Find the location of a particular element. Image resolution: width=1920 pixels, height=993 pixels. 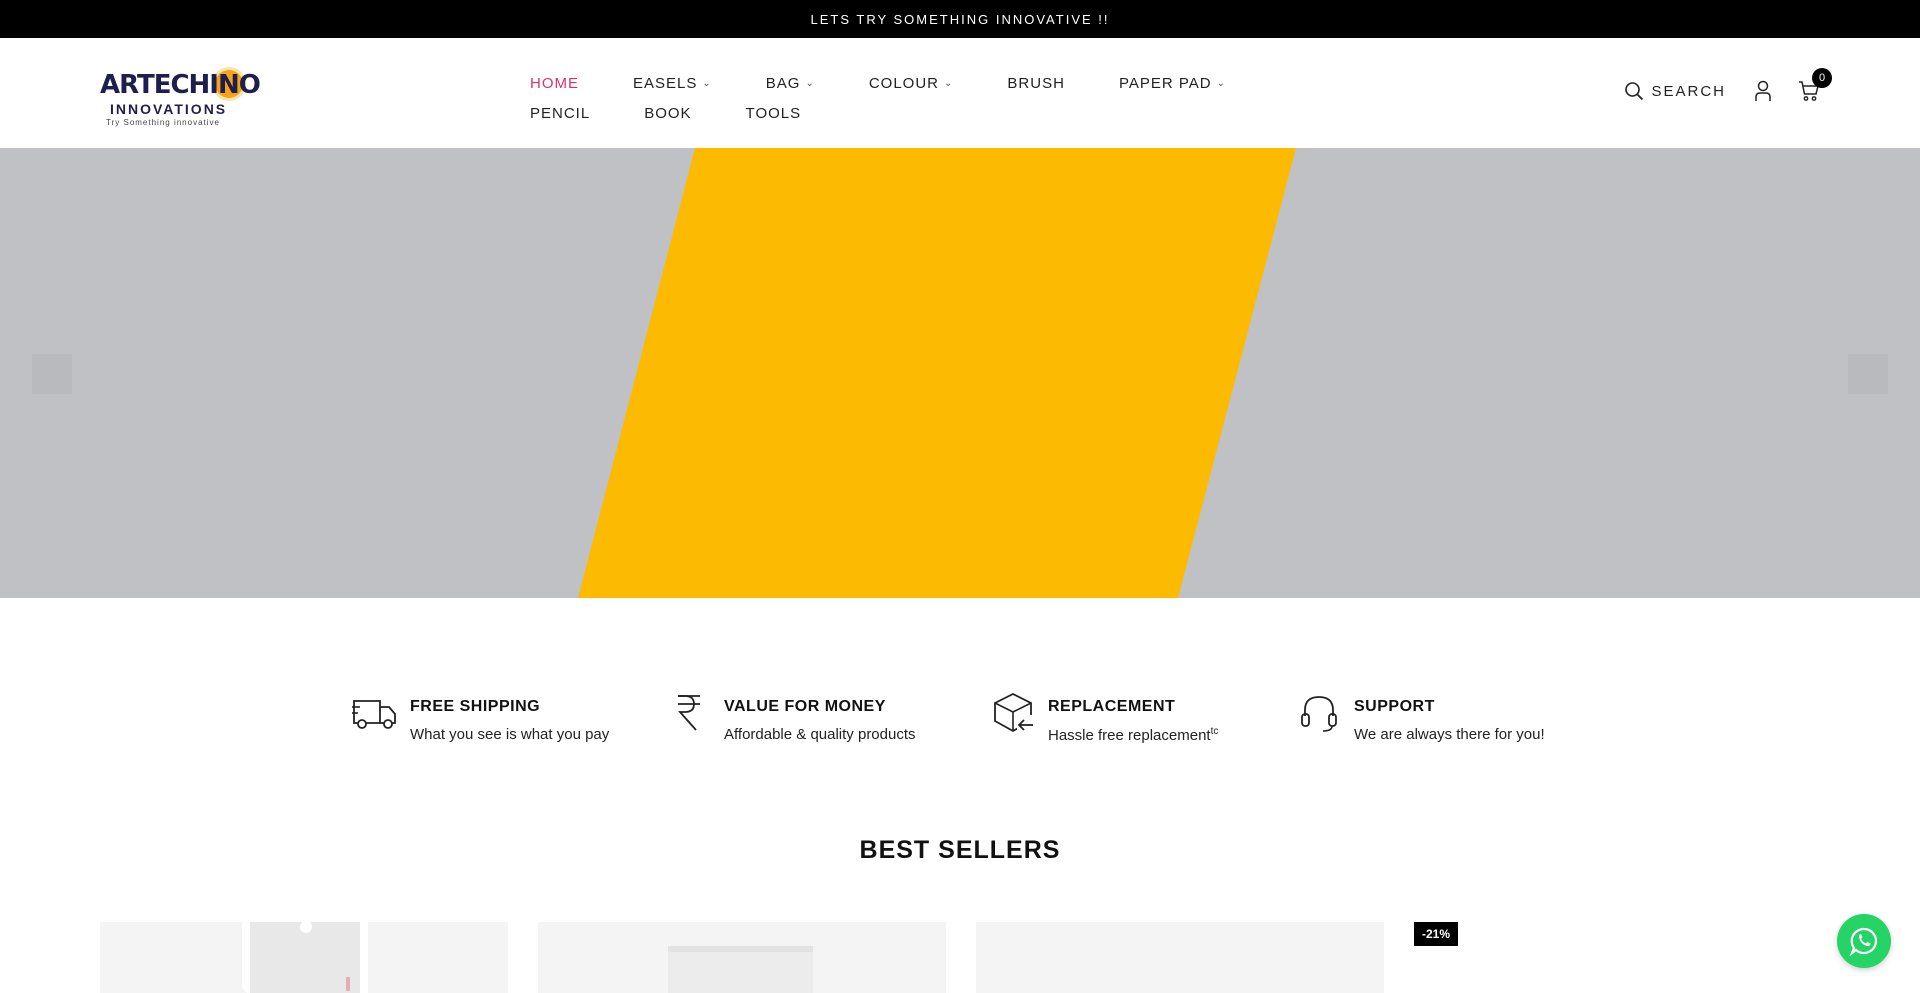

nav-item-book: BOOK is located at coordinates (667, 113).